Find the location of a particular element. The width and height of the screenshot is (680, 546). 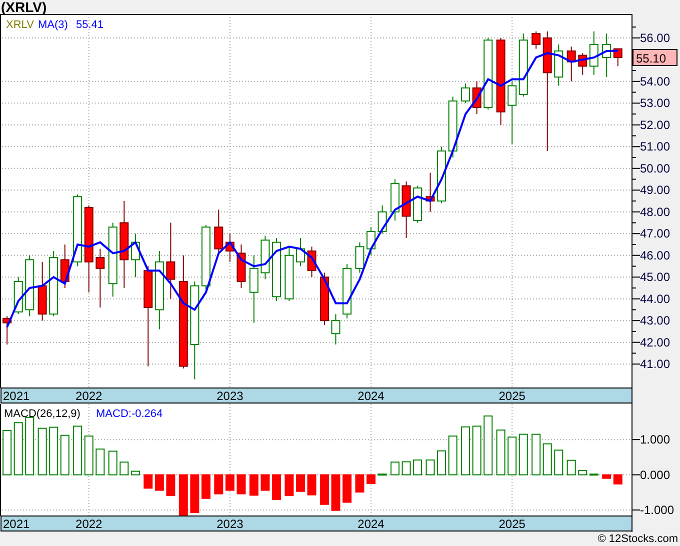

price-axis-label: 43.00 is located at coordinates (655, 321).